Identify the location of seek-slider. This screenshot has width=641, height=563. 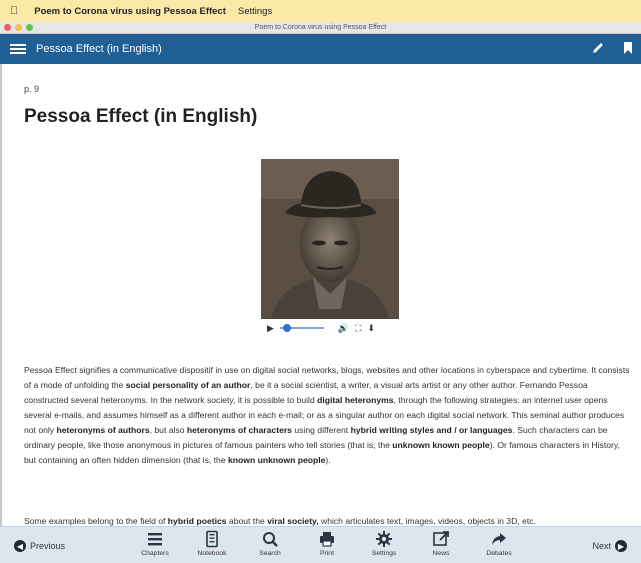
(301, 328).